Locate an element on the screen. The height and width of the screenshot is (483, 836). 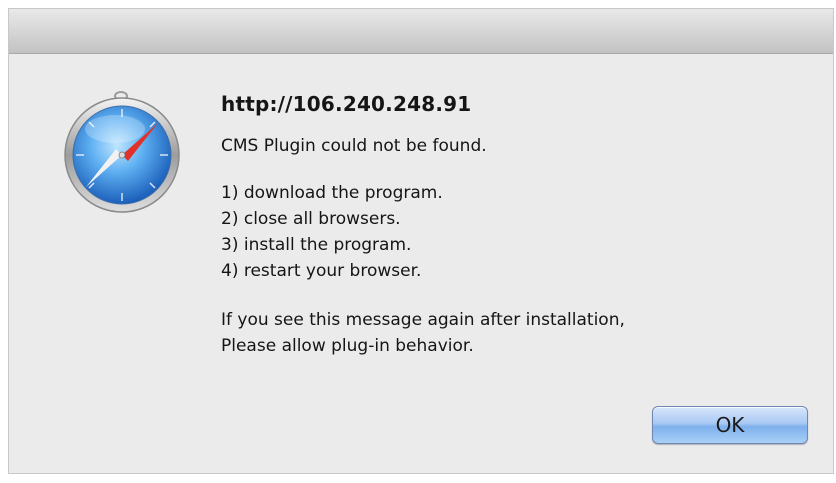
step-item: 4) restart your browser. is located at coordinates (321, 271).